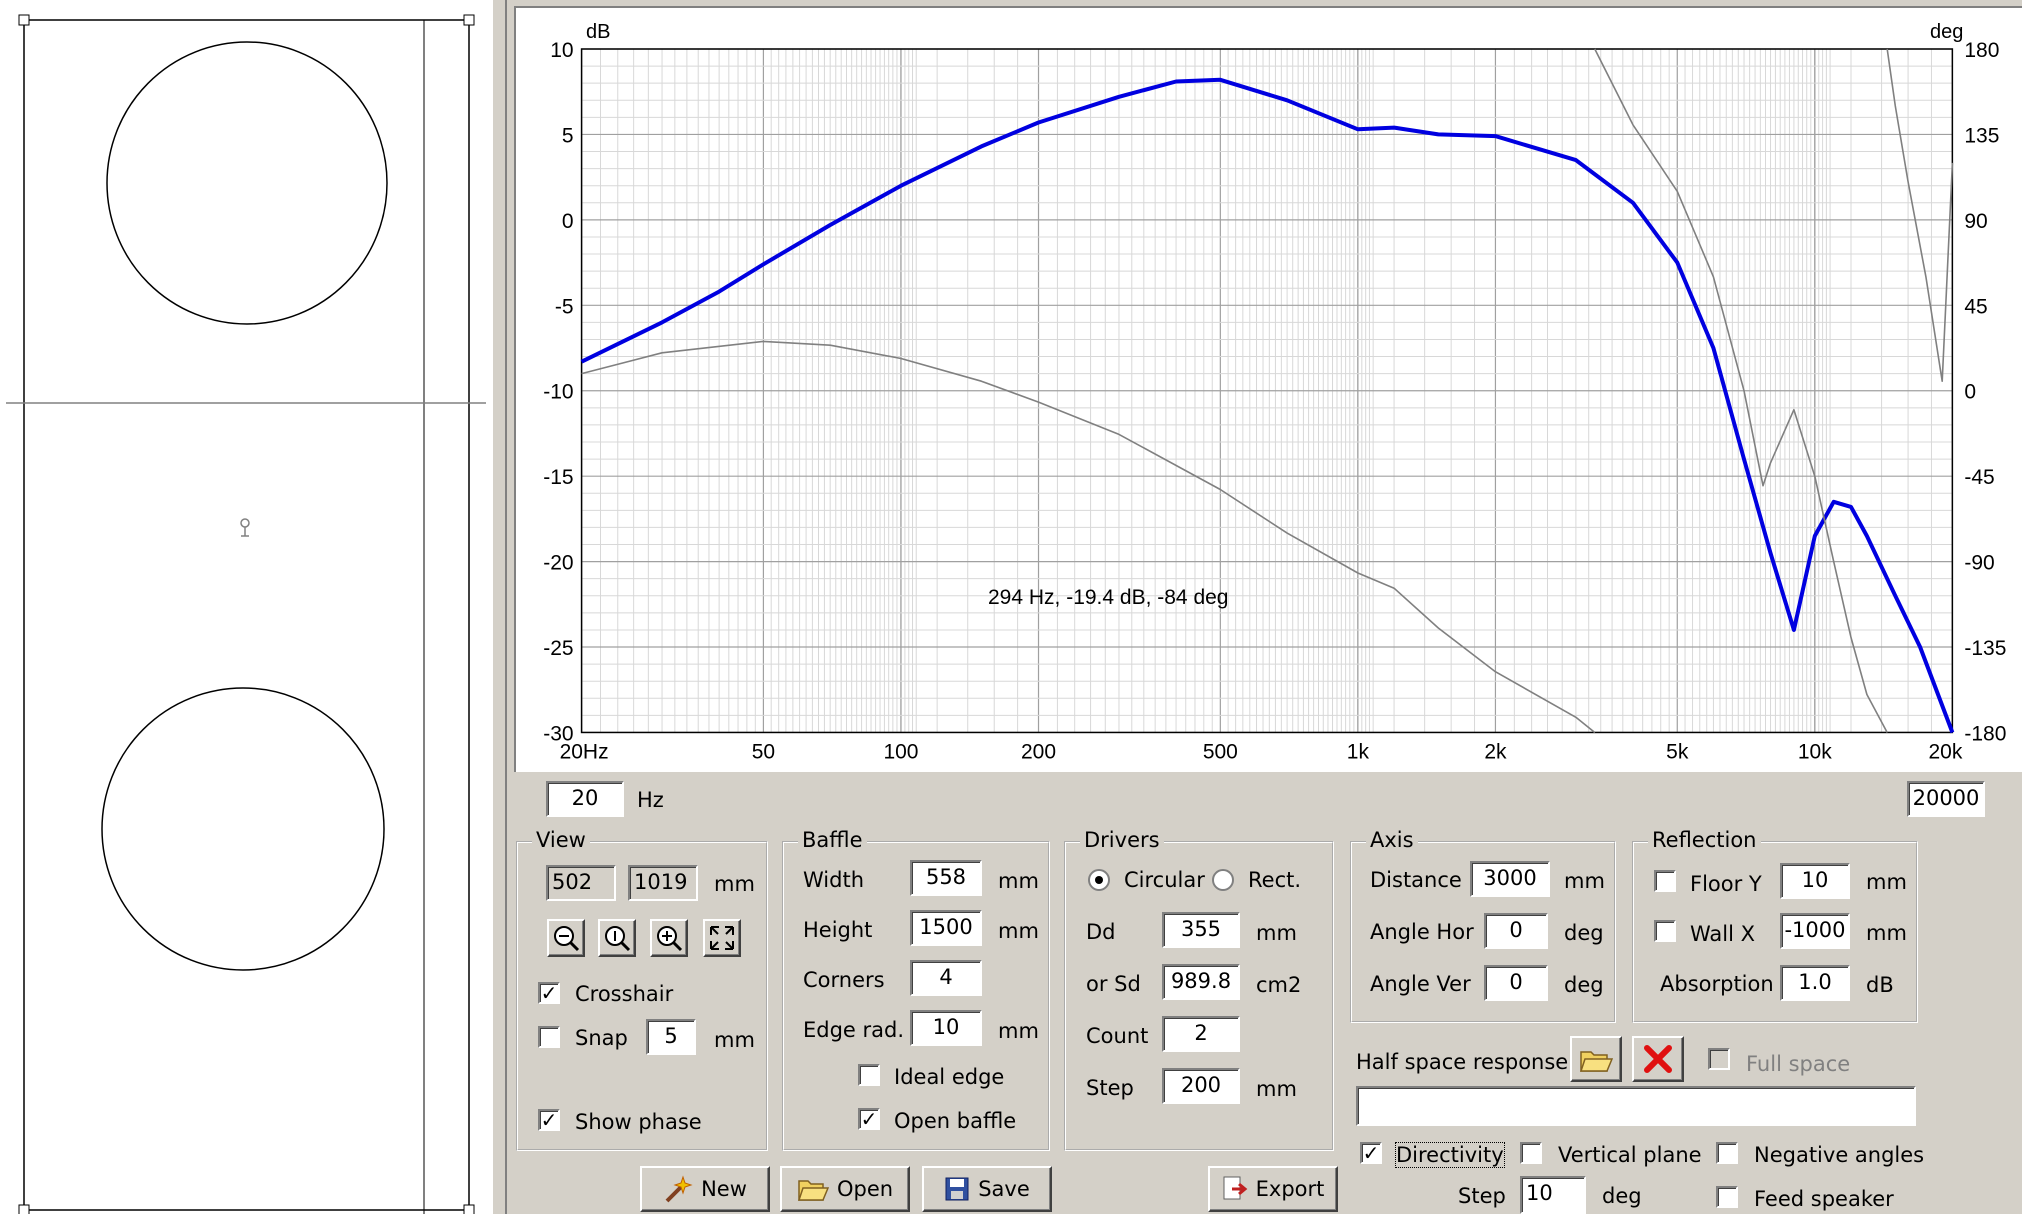  Describe the element at coordinates (957, 1189) in the screenshot. I see `floppy-disk-icon` at that location.